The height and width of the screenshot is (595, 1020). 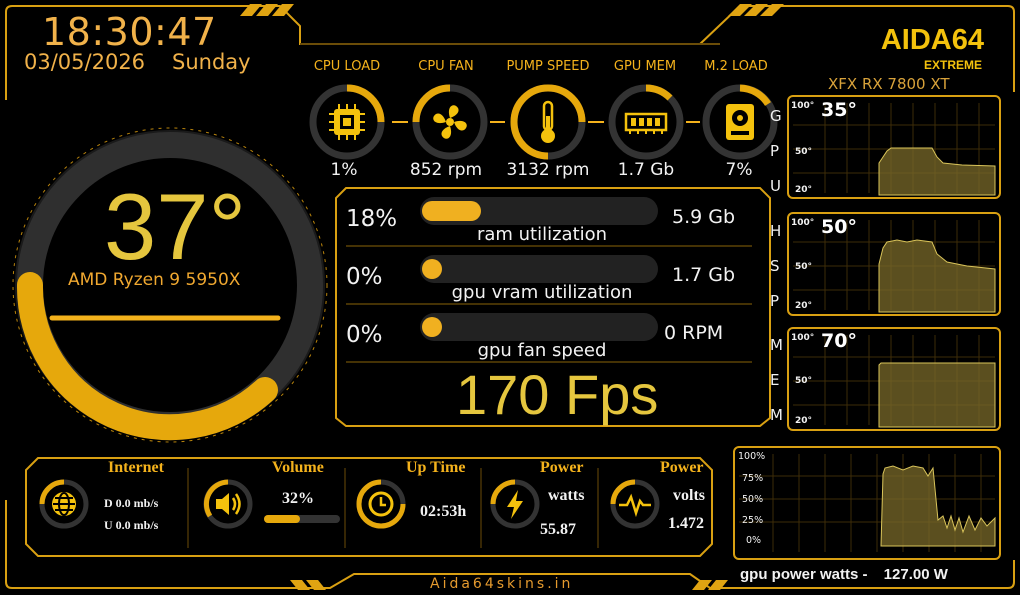 What do you see at coordinates (432, 269) in the screenshot?
I see `gpu-vram-utilization-bar-fill` at bounding box center [432, 269].